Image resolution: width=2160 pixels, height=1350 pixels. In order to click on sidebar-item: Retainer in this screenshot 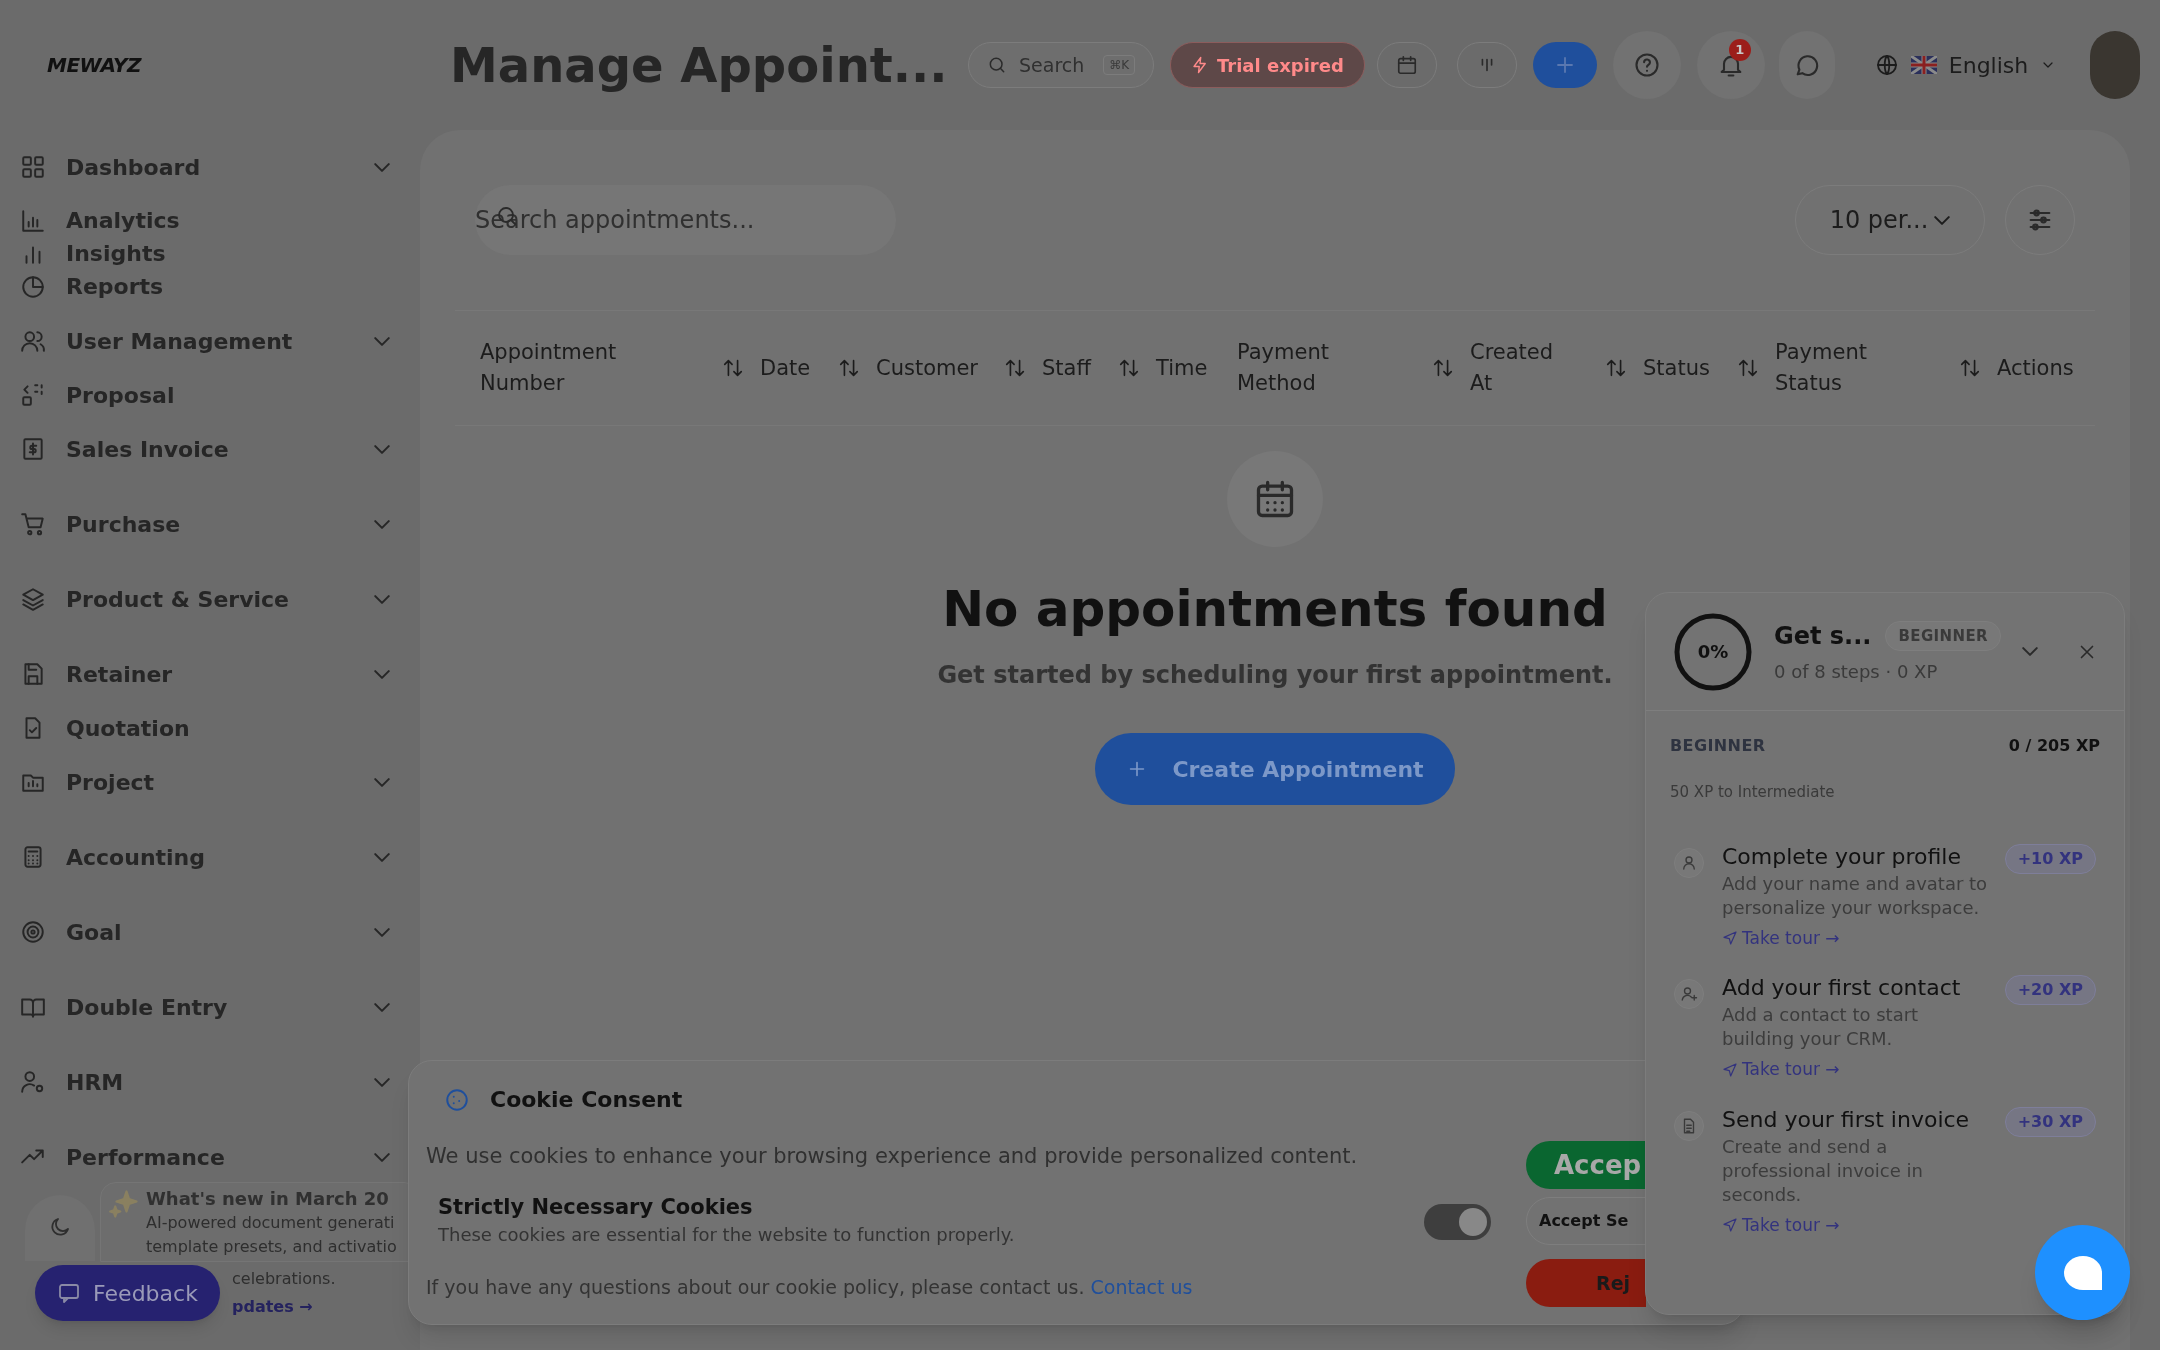, I will do `click(205, 674)`.